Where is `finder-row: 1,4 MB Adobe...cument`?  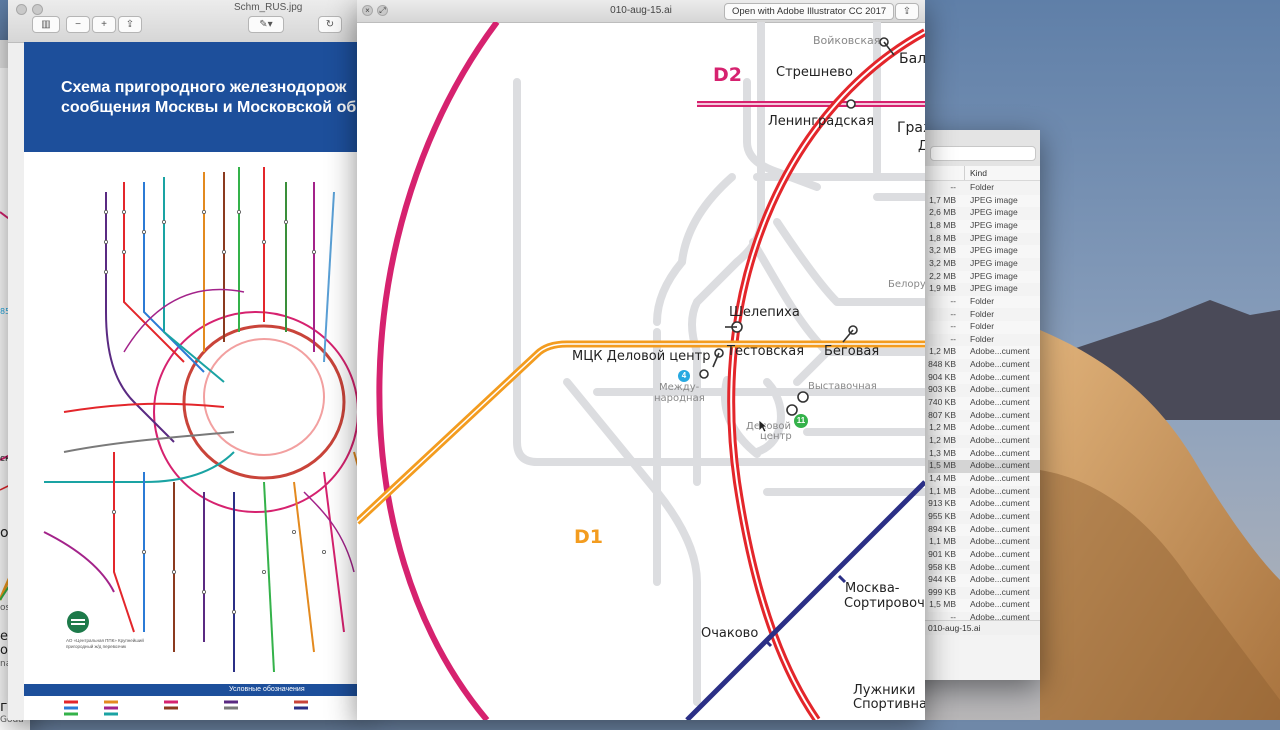 finder-row: 1,4 MB Adobe...cument is located at coordinates (984, 479).